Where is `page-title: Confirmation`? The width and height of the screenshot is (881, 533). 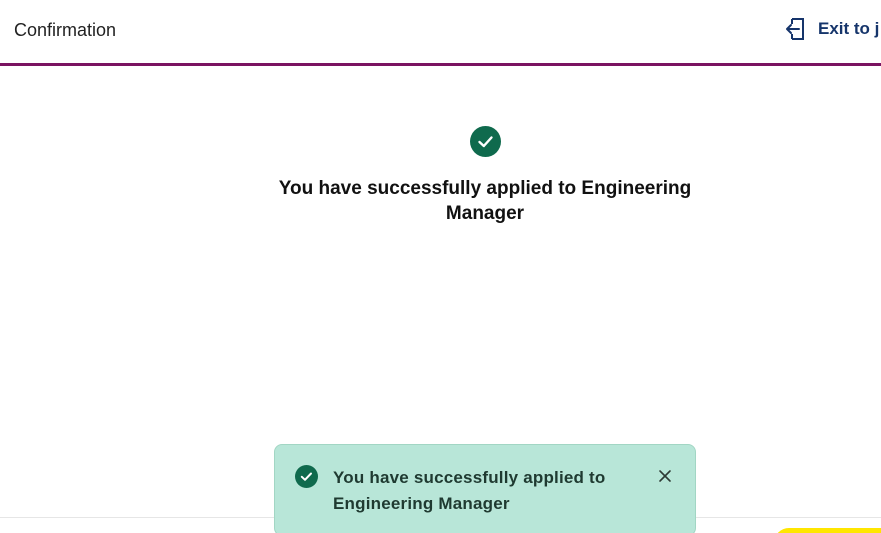 page-title: Confirmation is located at coordinates (65, 30).